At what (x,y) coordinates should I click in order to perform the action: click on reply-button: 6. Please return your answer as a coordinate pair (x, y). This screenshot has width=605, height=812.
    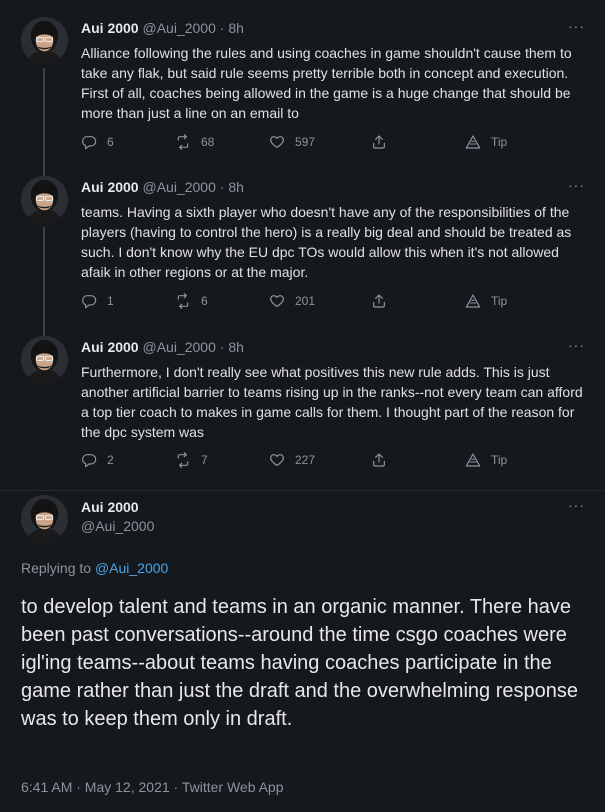
    Looking at the image, I should click on (97, 142).